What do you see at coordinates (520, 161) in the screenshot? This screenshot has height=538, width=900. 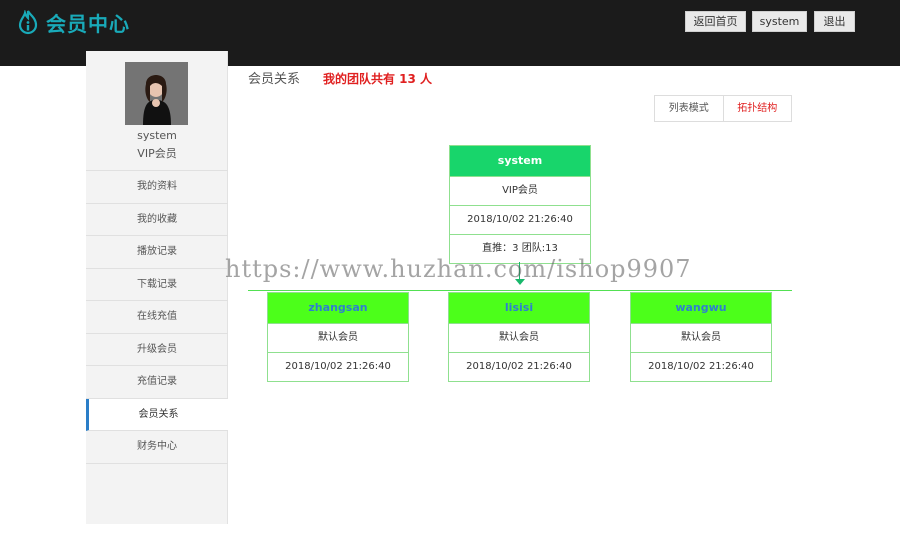 I see `root-member-name: system` at bounding box center [520, 161].